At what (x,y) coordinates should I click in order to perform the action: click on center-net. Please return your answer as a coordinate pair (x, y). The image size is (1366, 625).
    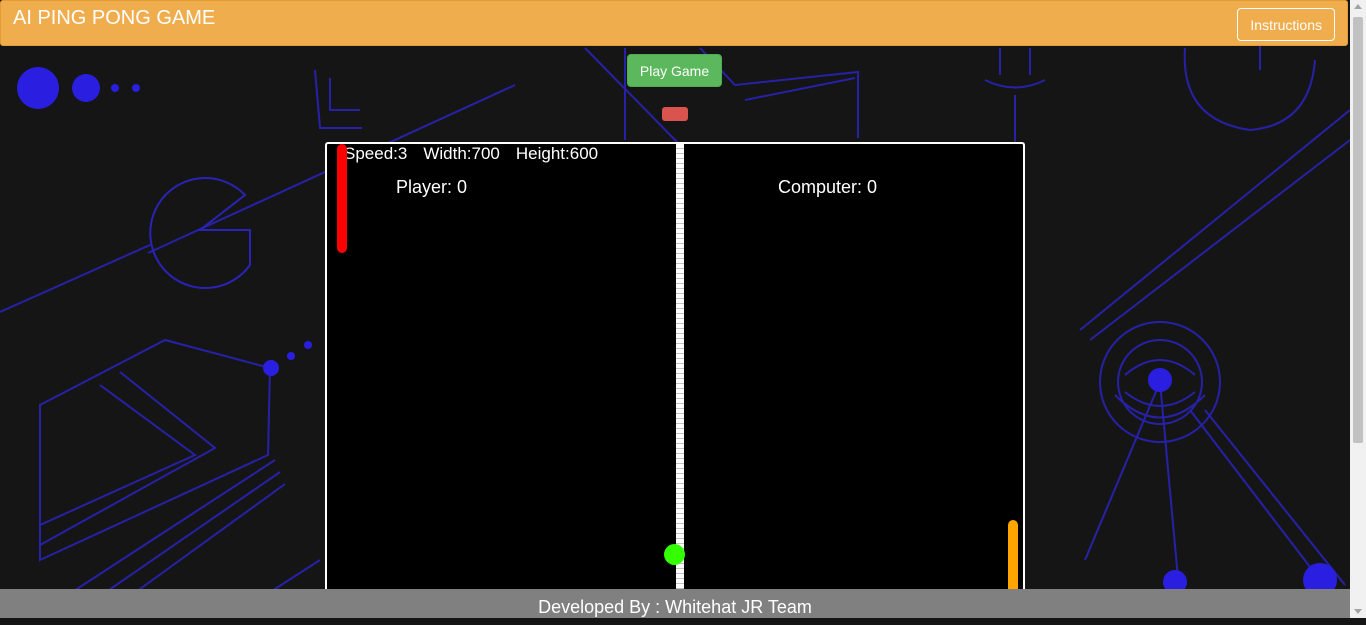
    Looking at the image, I should click on (680, 367).